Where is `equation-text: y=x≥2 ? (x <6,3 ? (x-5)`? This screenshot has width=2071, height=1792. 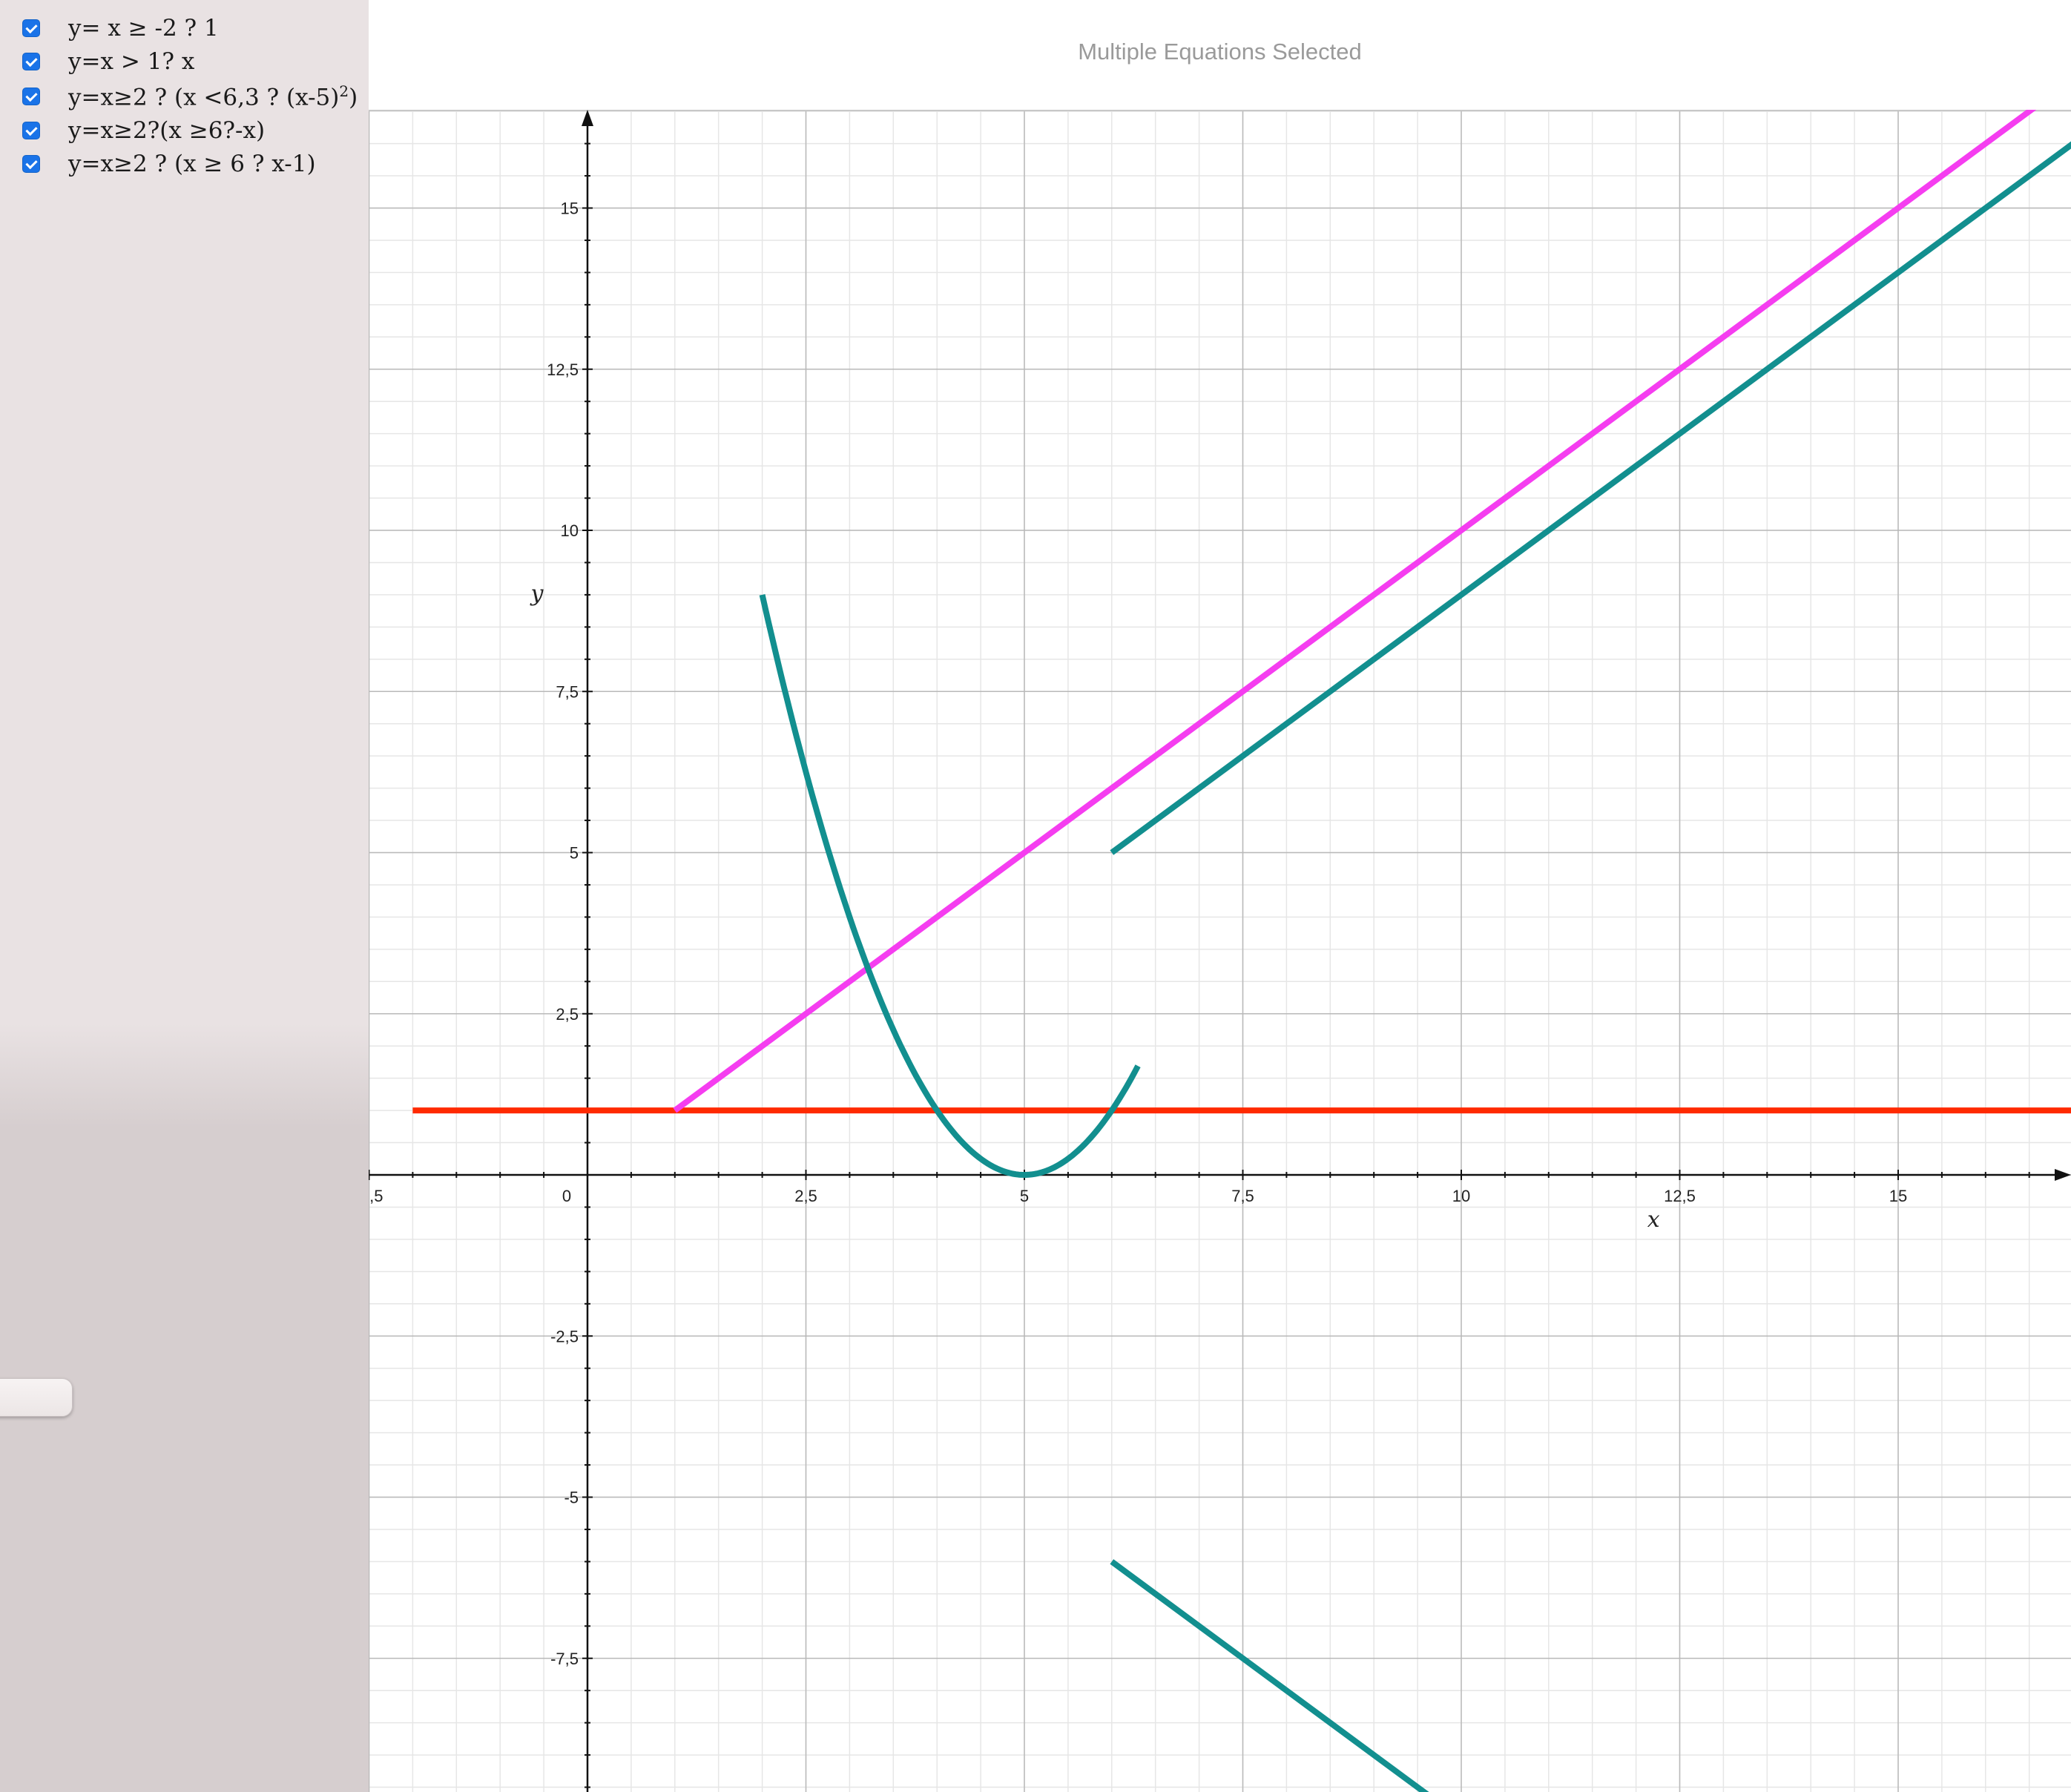
equation-text: y=x≥2 ? (x <6,3 ? (x-5) is located at coordinates (204, 97).